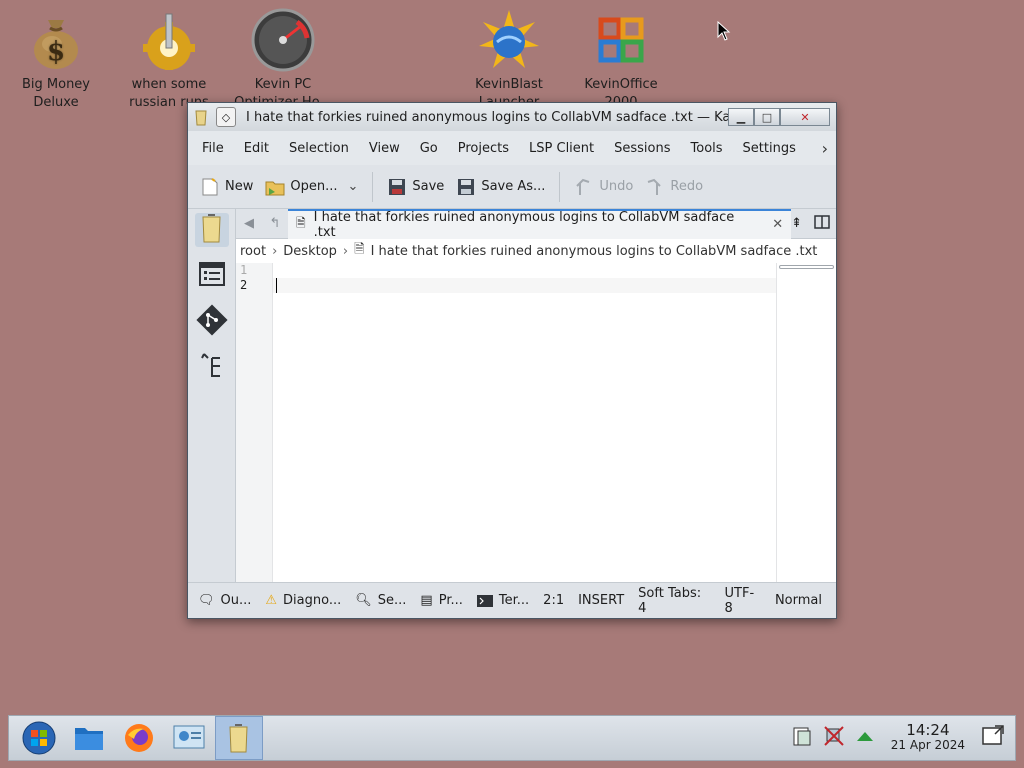 This screenshot has height=768, width=1024. Describe the element at coordinates (384, 148) in the screenshot. I see `menu-view: View` at that location.